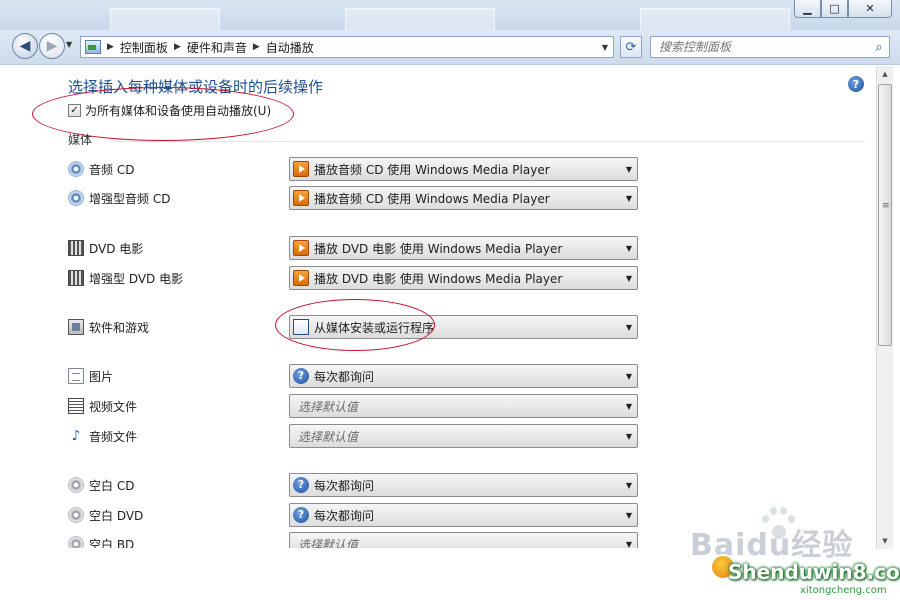 Image resolution: width=900 pixels, height=600 pixels. I want to click on media-type-label: 空白 DVD, so click(116, 516).